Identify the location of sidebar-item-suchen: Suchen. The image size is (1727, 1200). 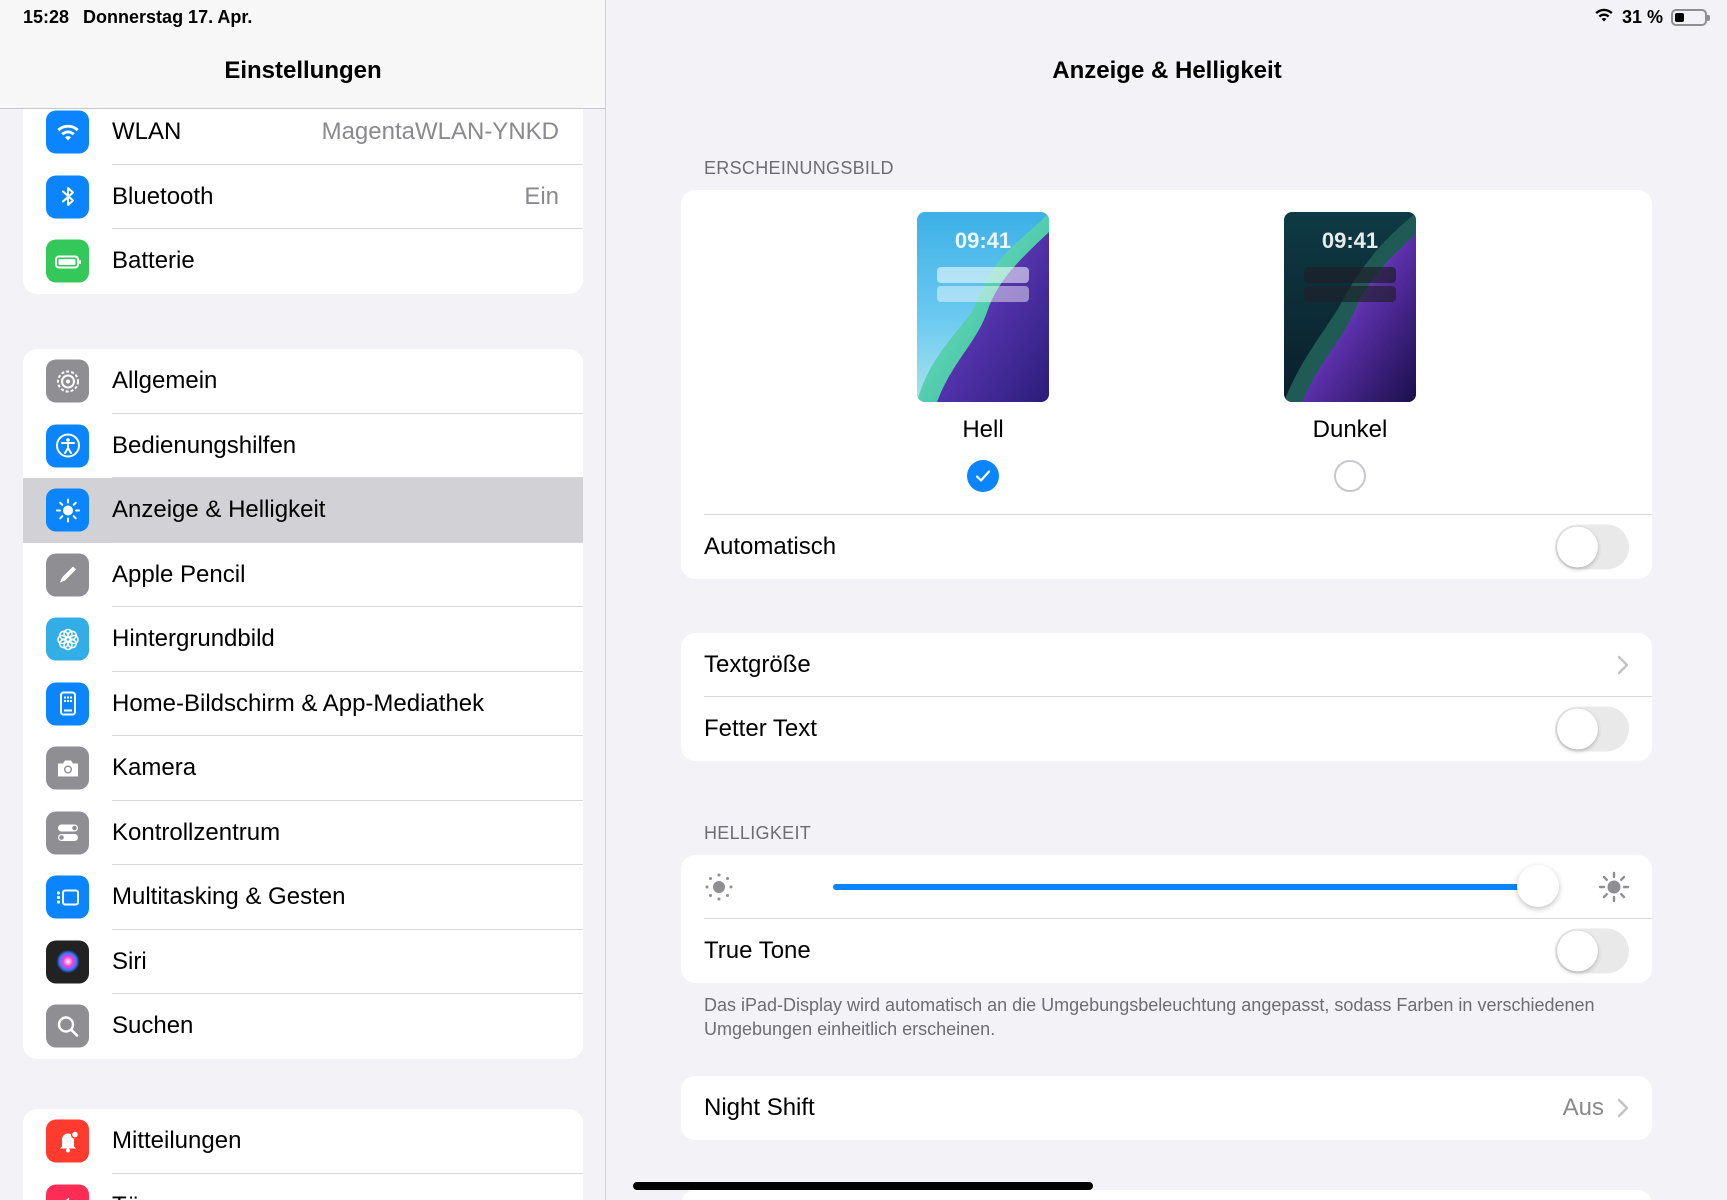
(303, 1026).